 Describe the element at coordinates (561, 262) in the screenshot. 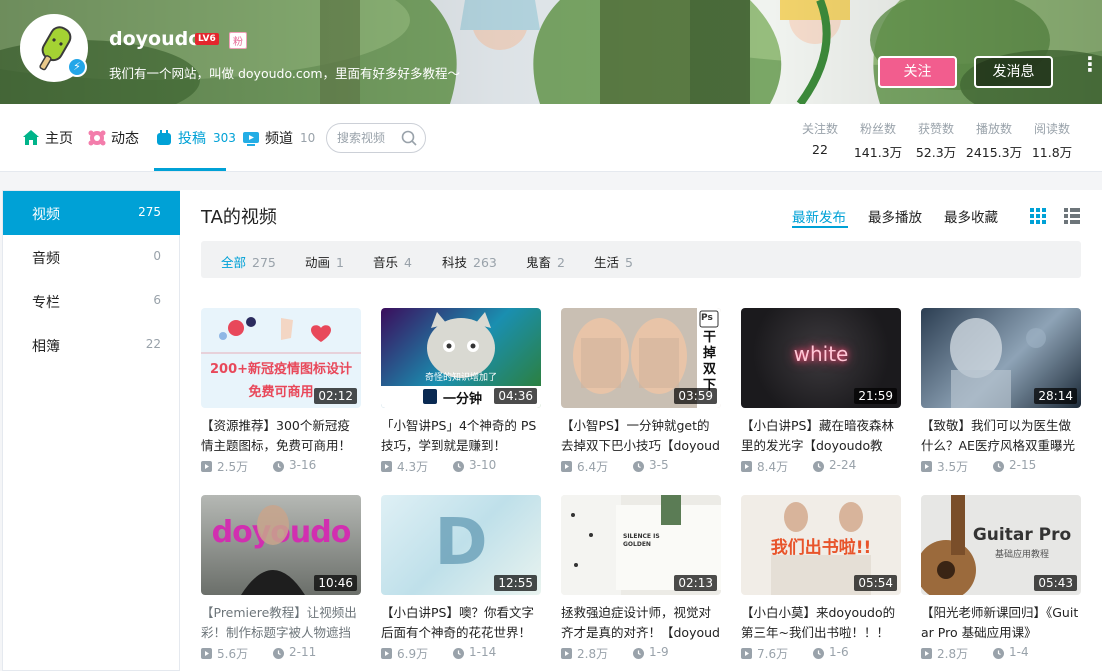

I see `filter-count: 2` at that location.